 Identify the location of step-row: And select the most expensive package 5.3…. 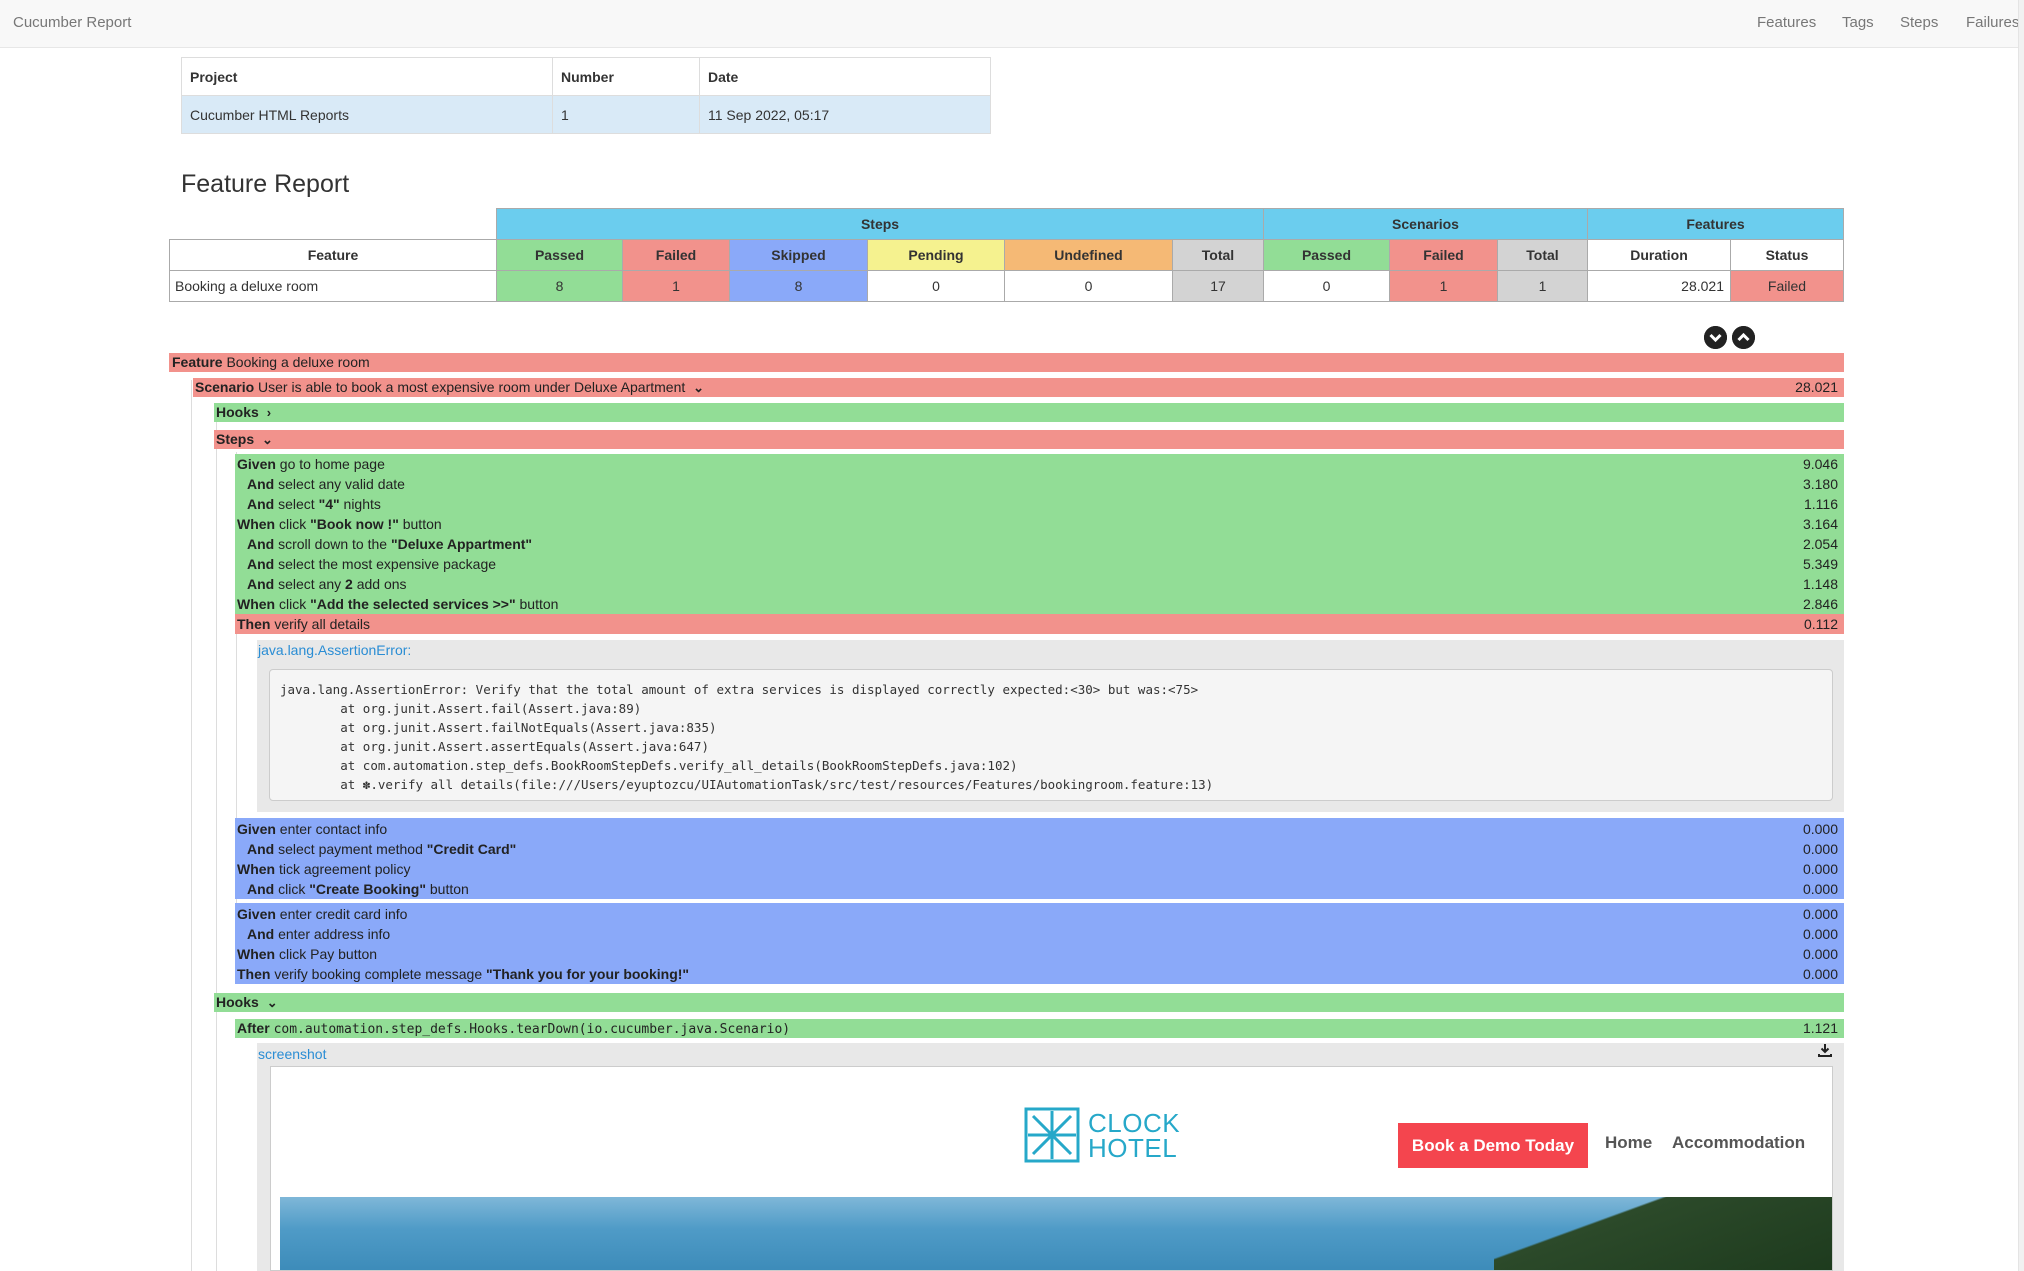
(1039, 564).